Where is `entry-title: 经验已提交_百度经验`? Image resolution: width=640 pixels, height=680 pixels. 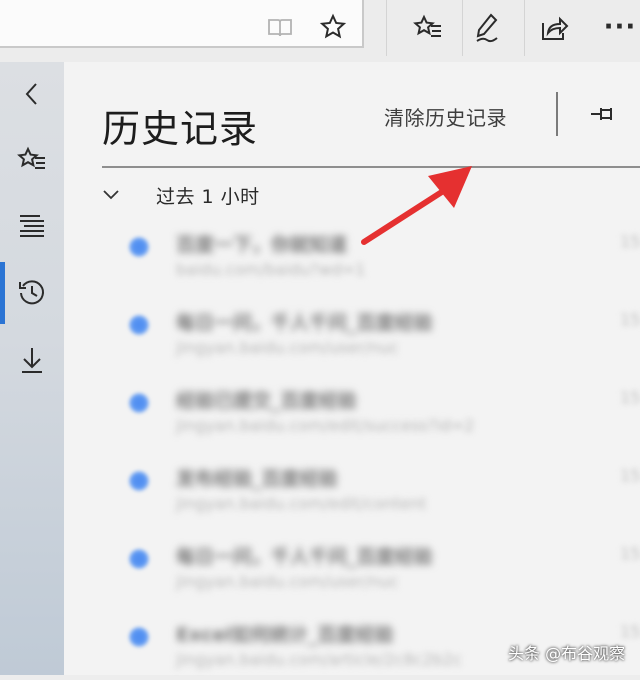 entry-title: 经验已提交_百度经验 is located at coordinates (266, 401).